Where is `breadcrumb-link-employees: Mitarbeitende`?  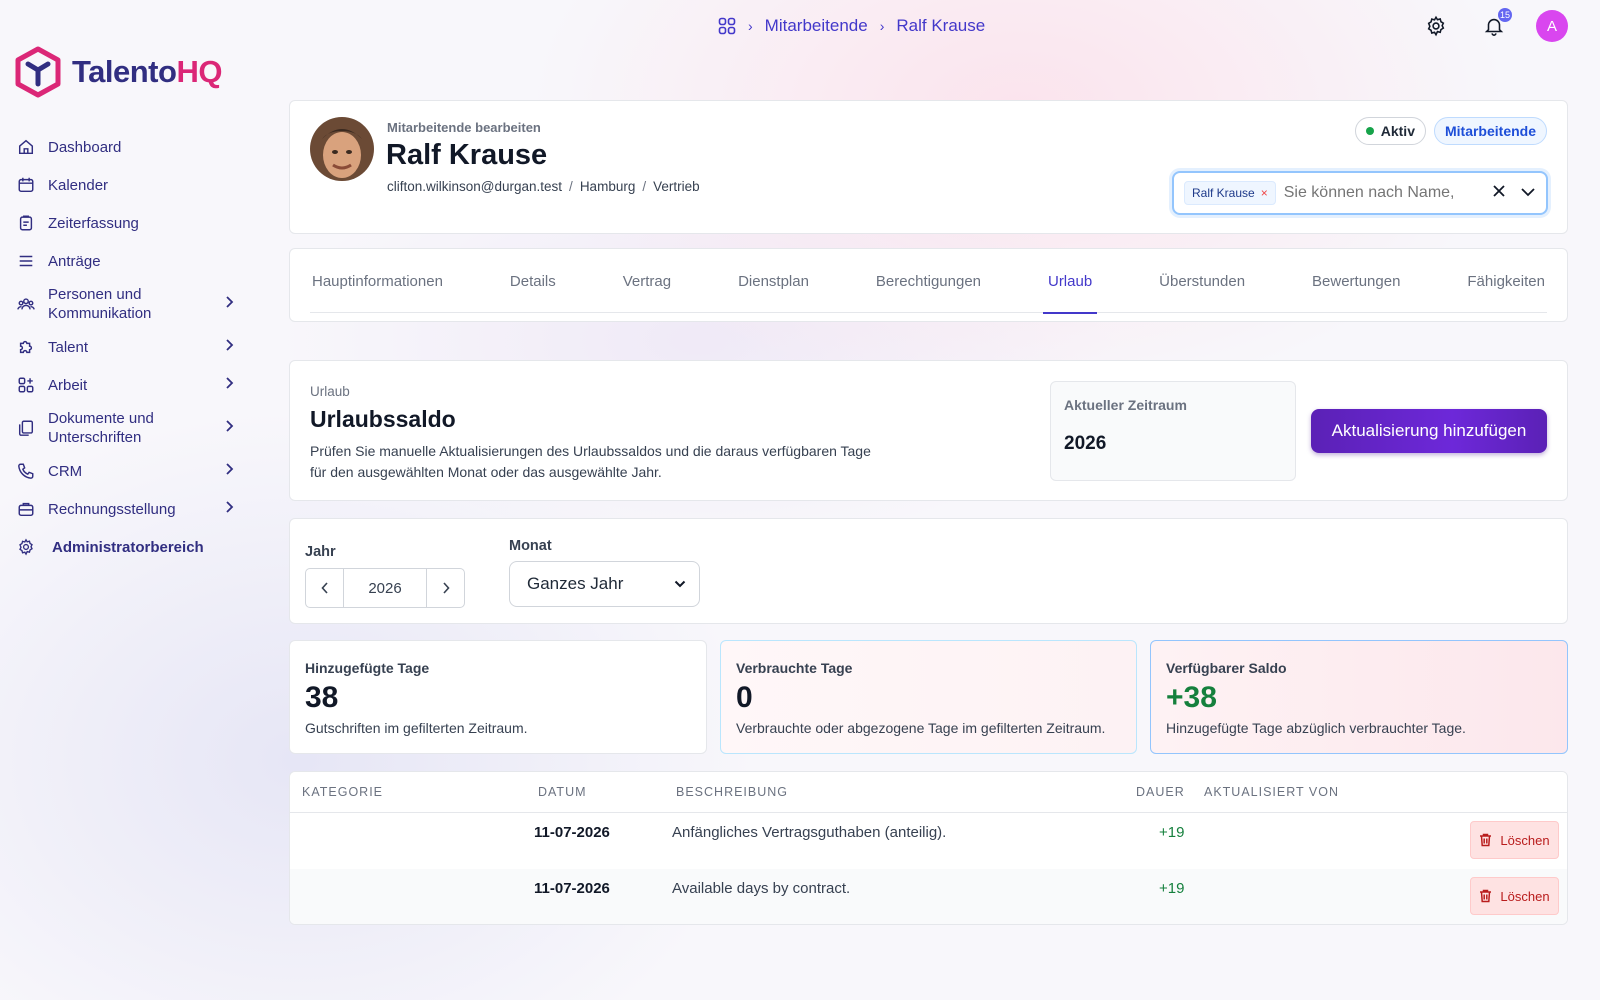
breadcrumb-link-employees: Mitarbeitende is located at coordinates (816, 26).